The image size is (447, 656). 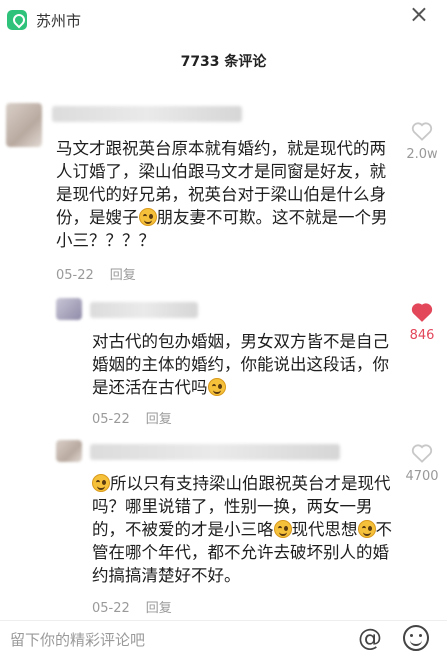 I want to click on location-icon, so click(x=17, y=20).